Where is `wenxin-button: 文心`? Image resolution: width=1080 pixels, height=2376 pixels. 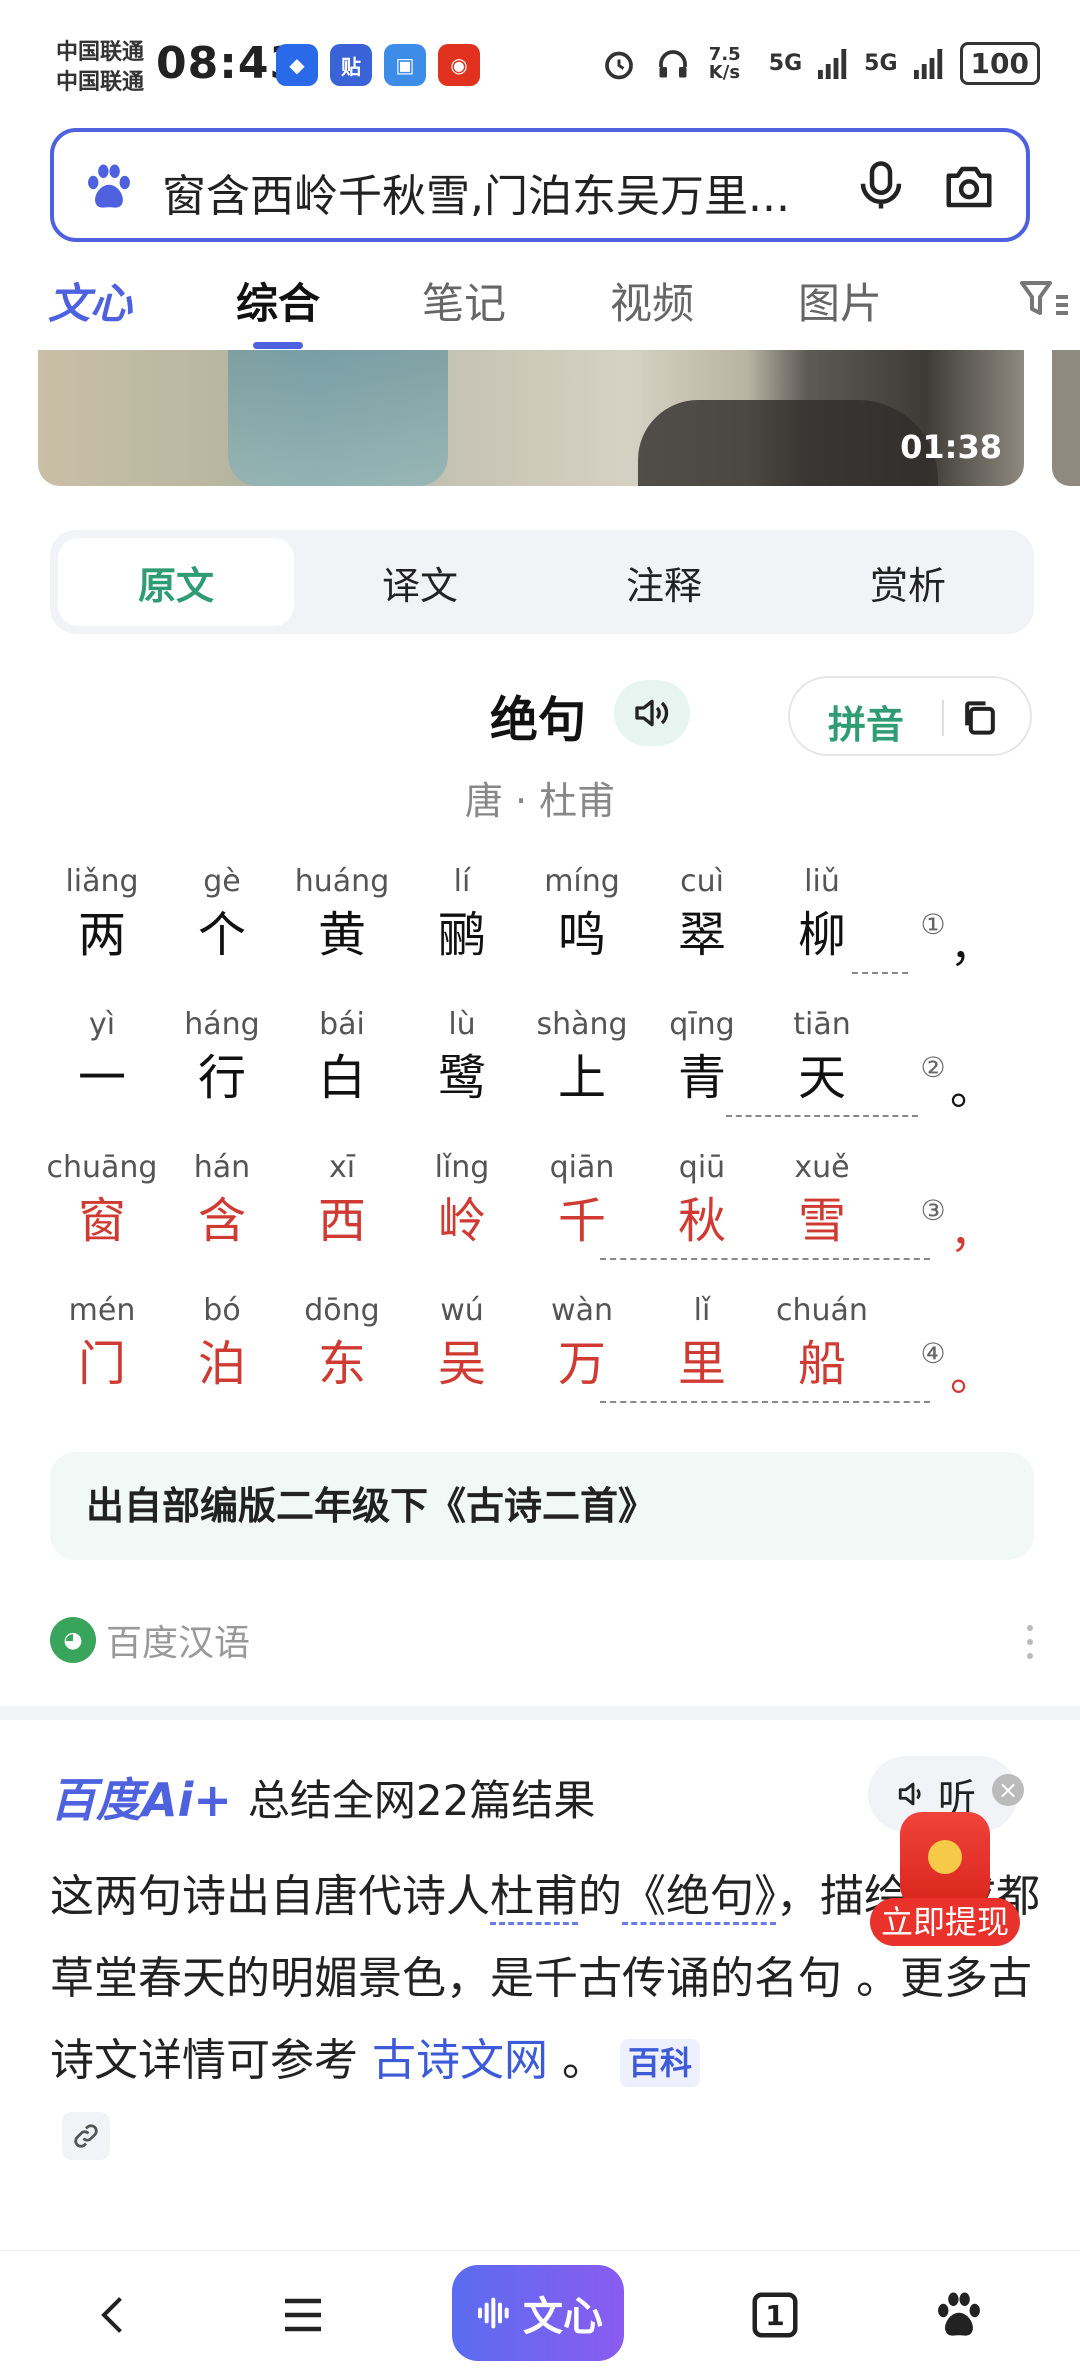 wenxin-button: 文心 is located at coordinates (538, 2313).